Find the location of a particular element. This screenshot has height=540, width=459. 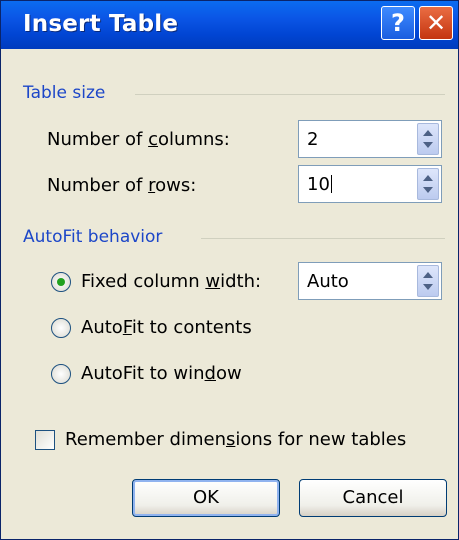

rows-spinner: 10 is located at coordinates (370, 184).